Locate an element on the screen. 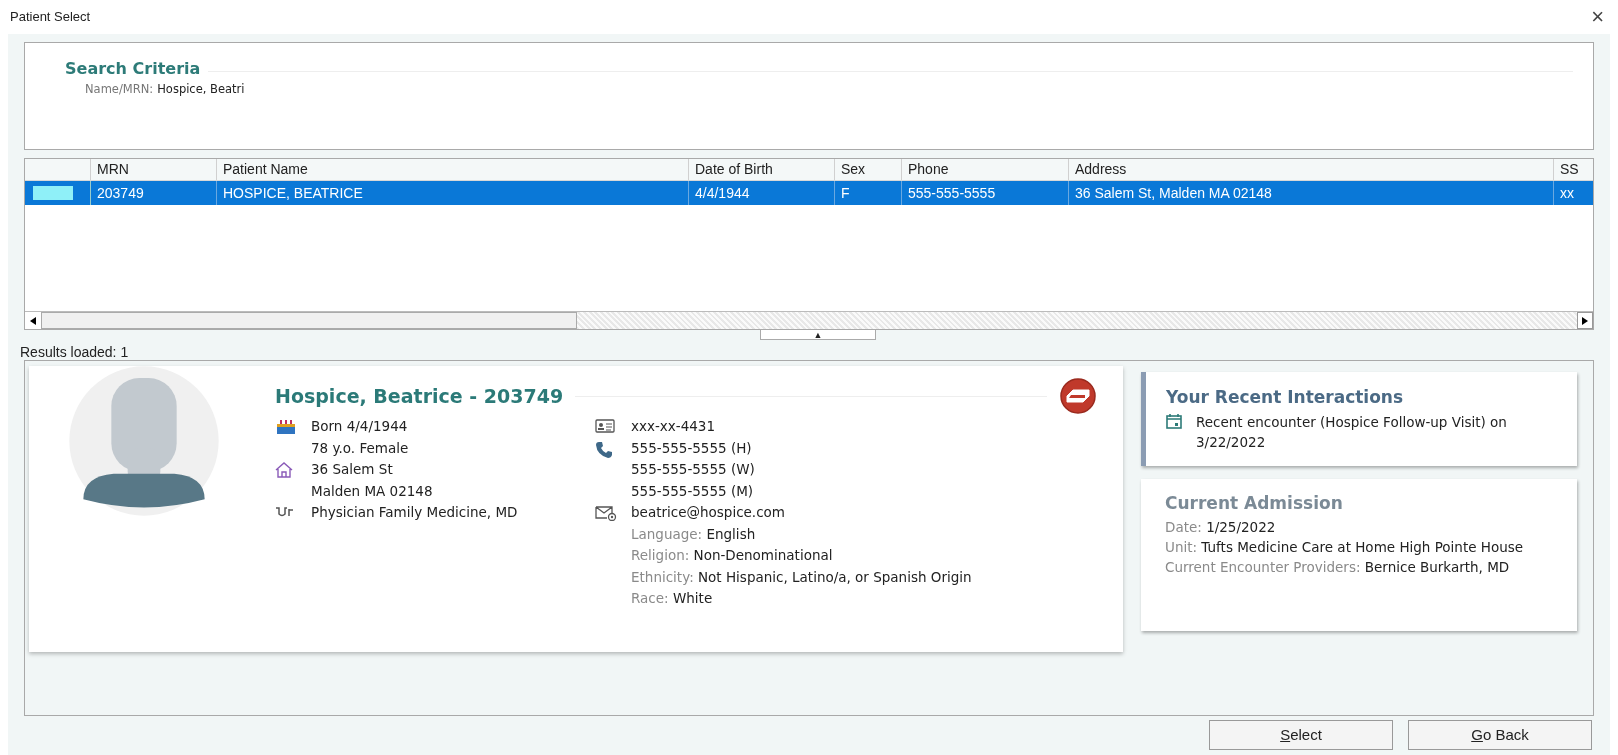 This screenshot has height=755, width=1618. column-header: MRN is located at coordinates (154, 169).